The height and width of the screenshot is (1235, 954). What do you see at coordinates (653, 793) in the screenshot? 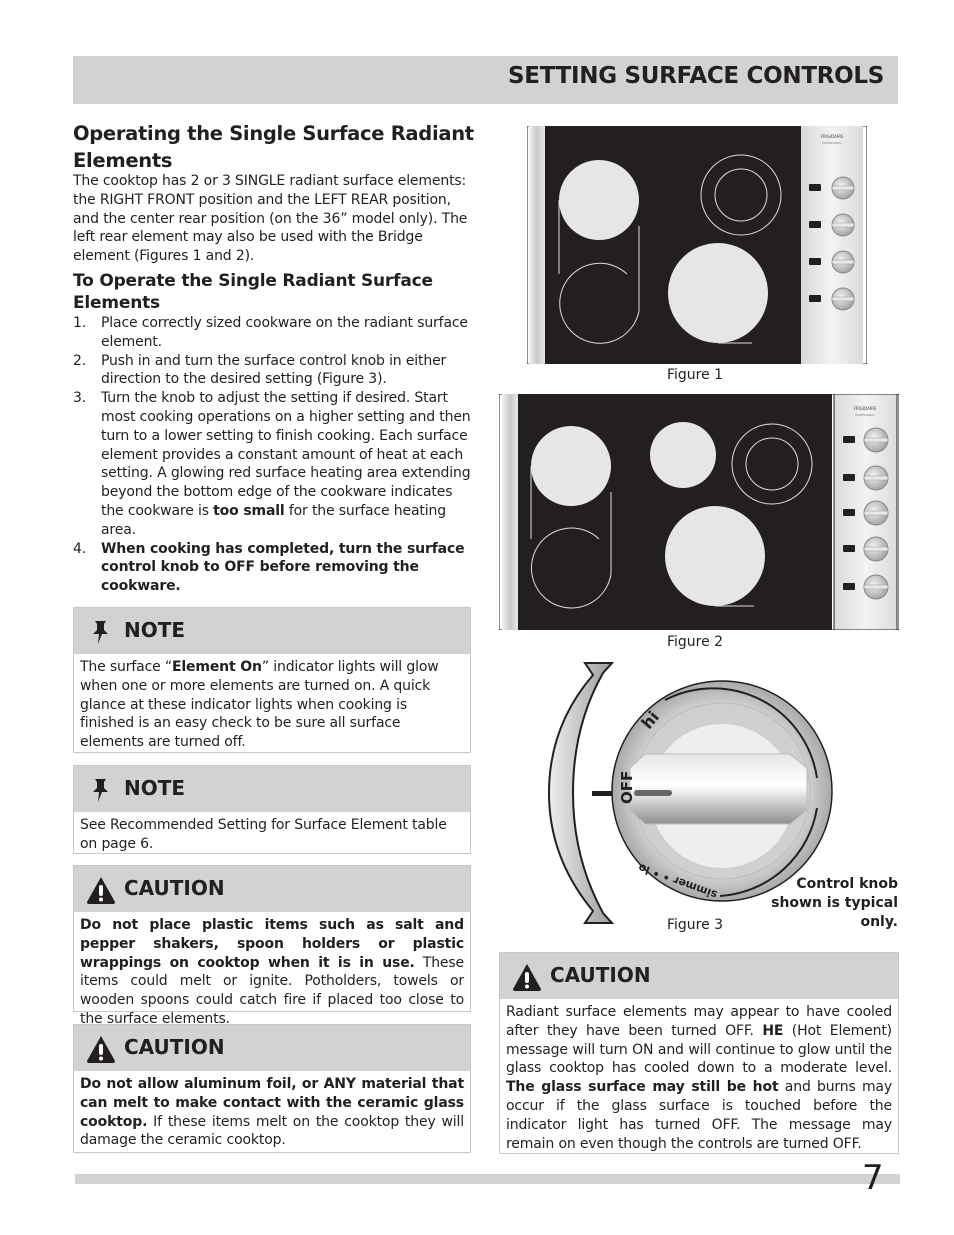
I see `knob-indicator` at bounding box center [653, 793].